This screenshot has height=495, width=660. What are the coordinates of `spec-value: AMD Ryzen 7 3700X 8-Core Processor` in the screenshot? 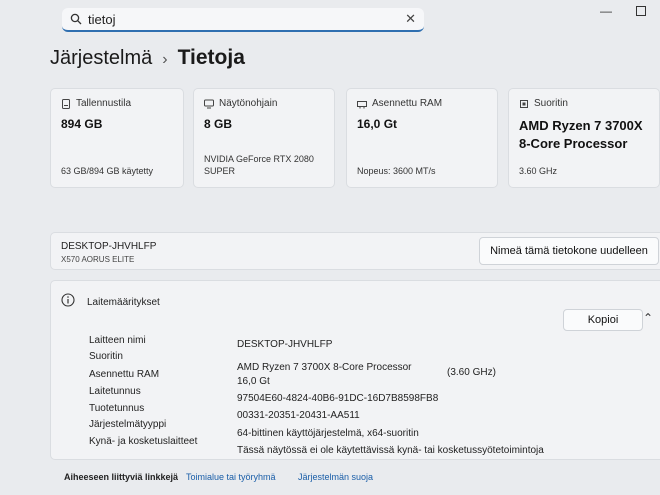 It's located at (324, 367).